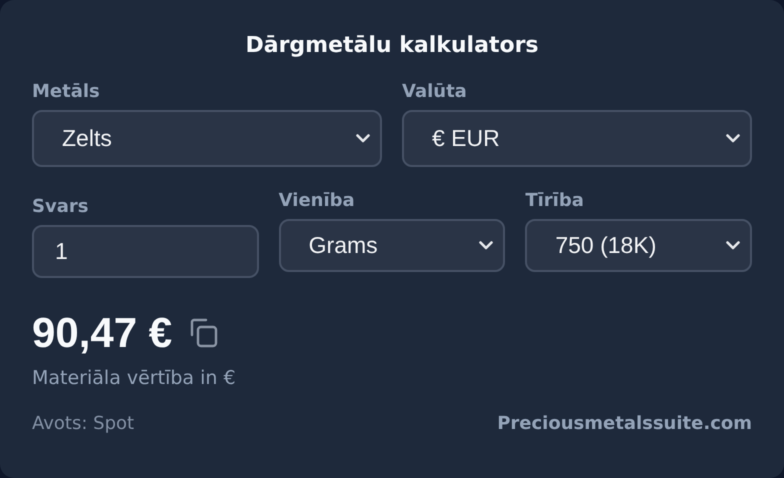  Describe the element at coordinates (66, 92) in the screenshot. I see `field-label: Metāls` at that location.